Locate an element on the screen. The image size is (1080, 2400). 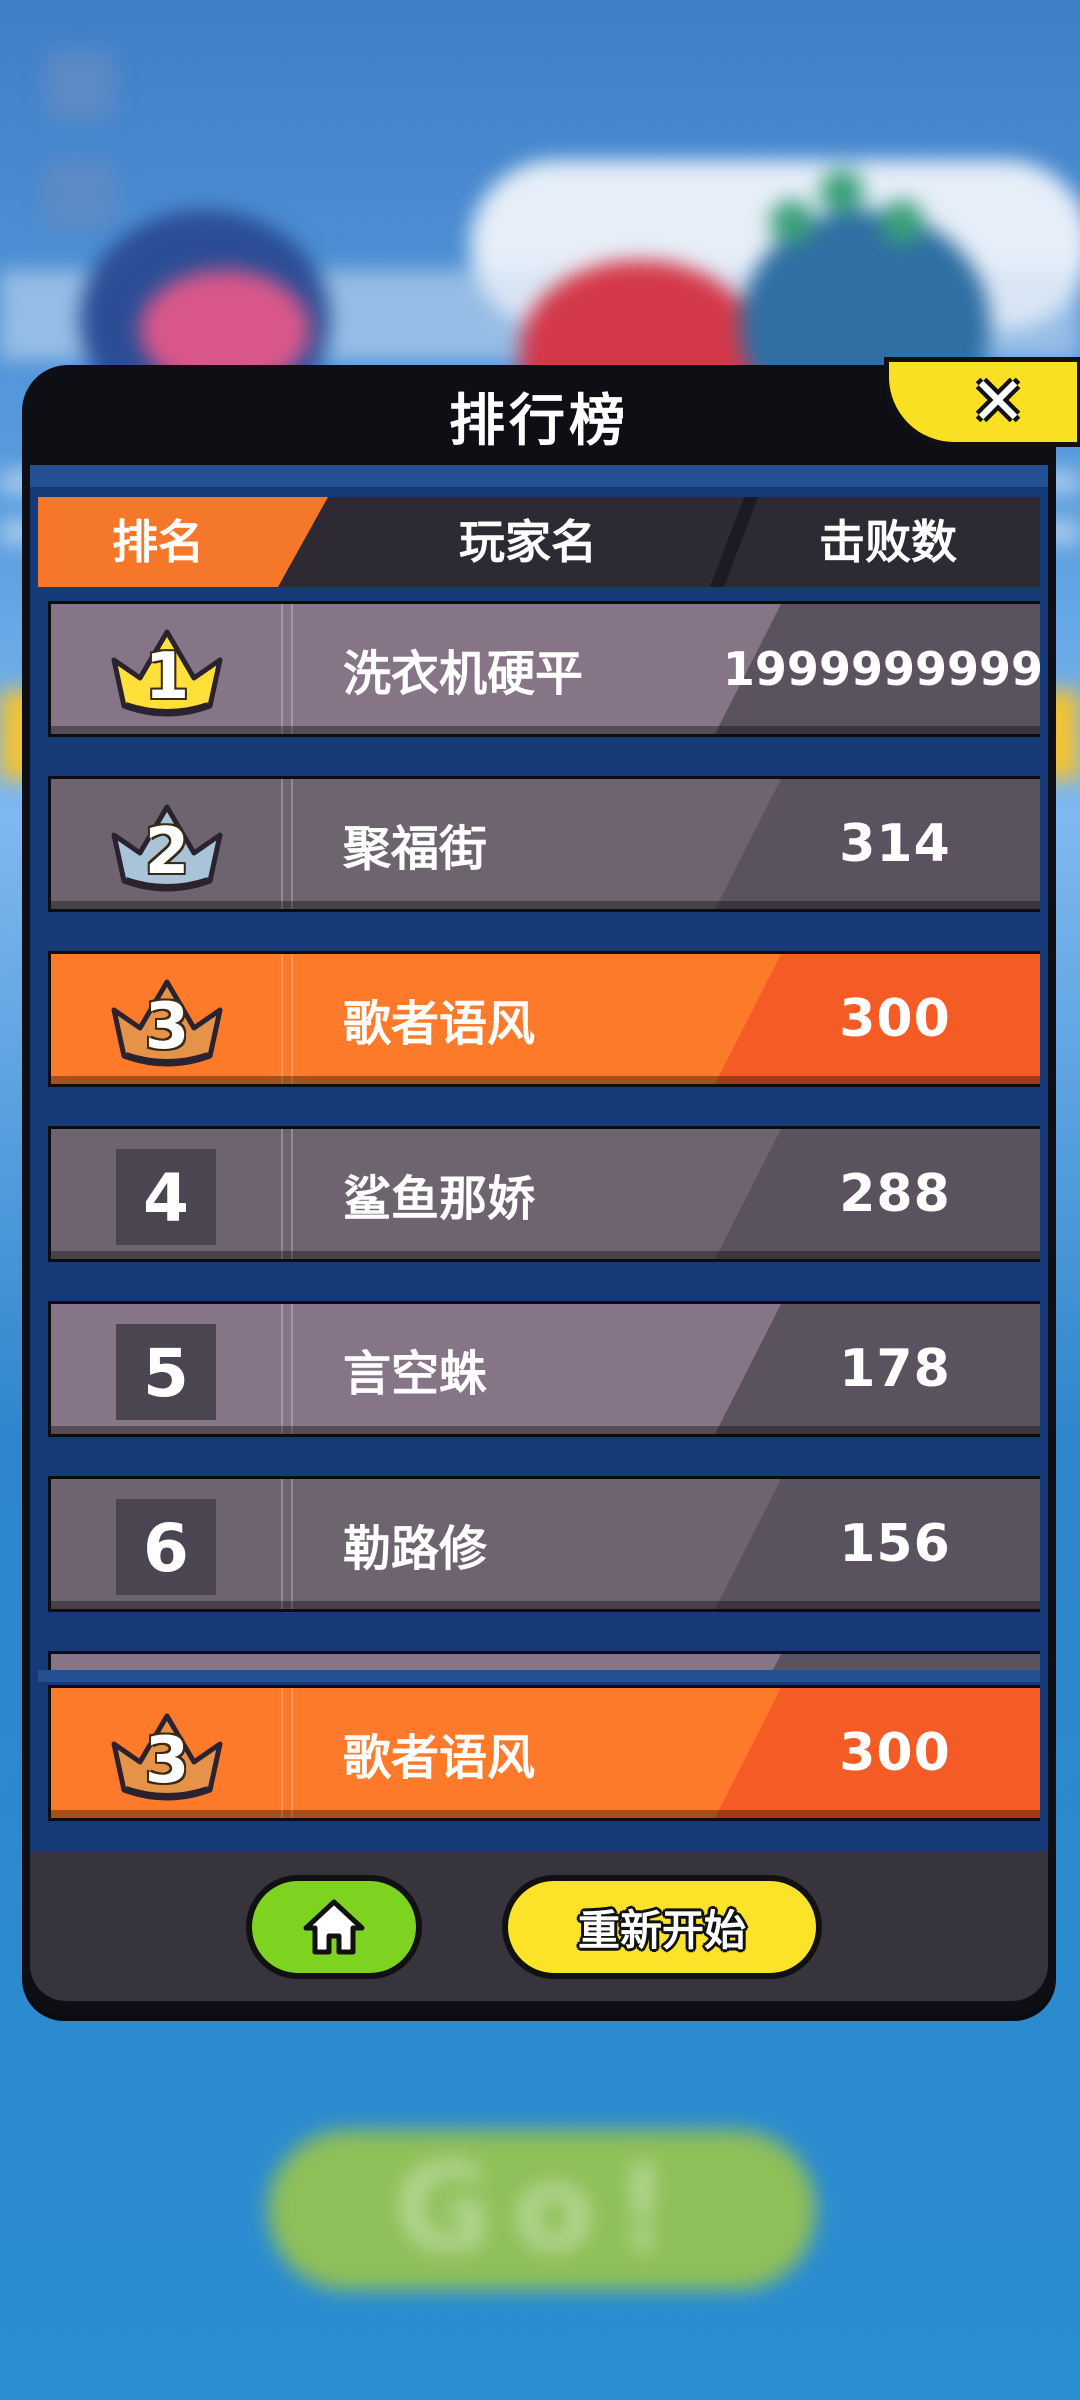
leaderboard-row: 6 勒路修 156 is located at coordinates (544, 1544).